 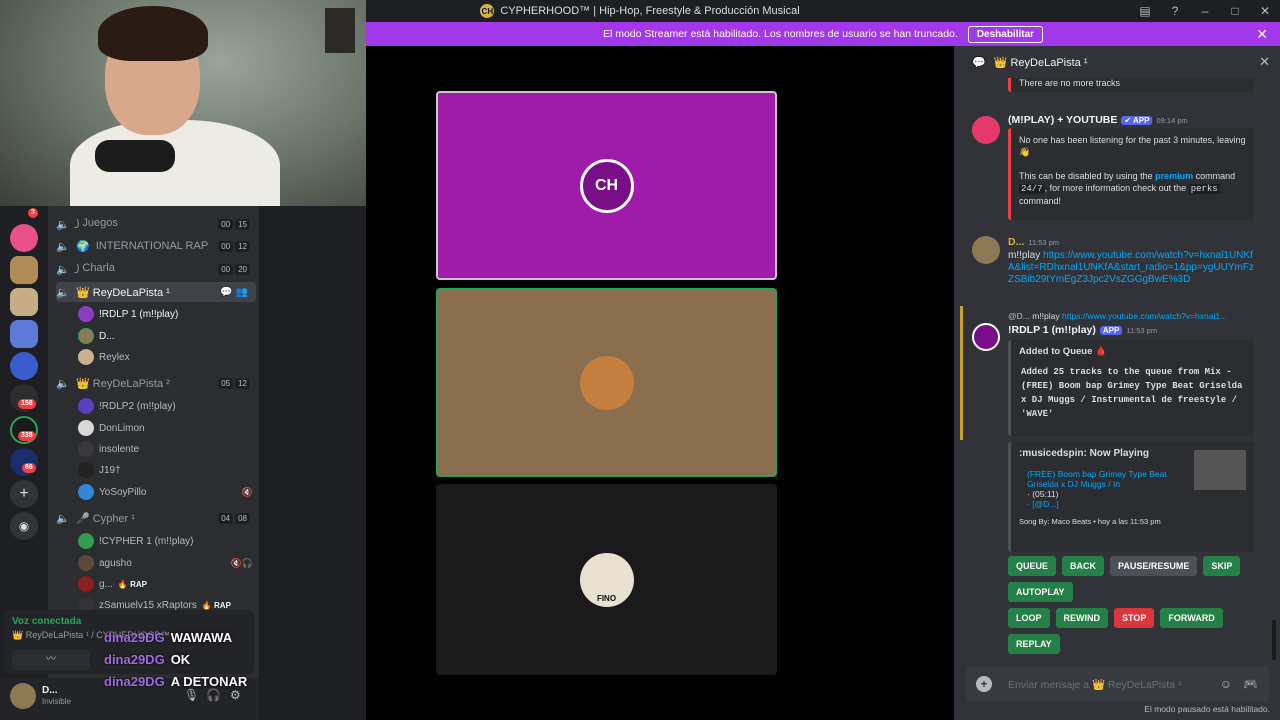 I want to click on voice-user: Reylex, so click(x=165, y=357).